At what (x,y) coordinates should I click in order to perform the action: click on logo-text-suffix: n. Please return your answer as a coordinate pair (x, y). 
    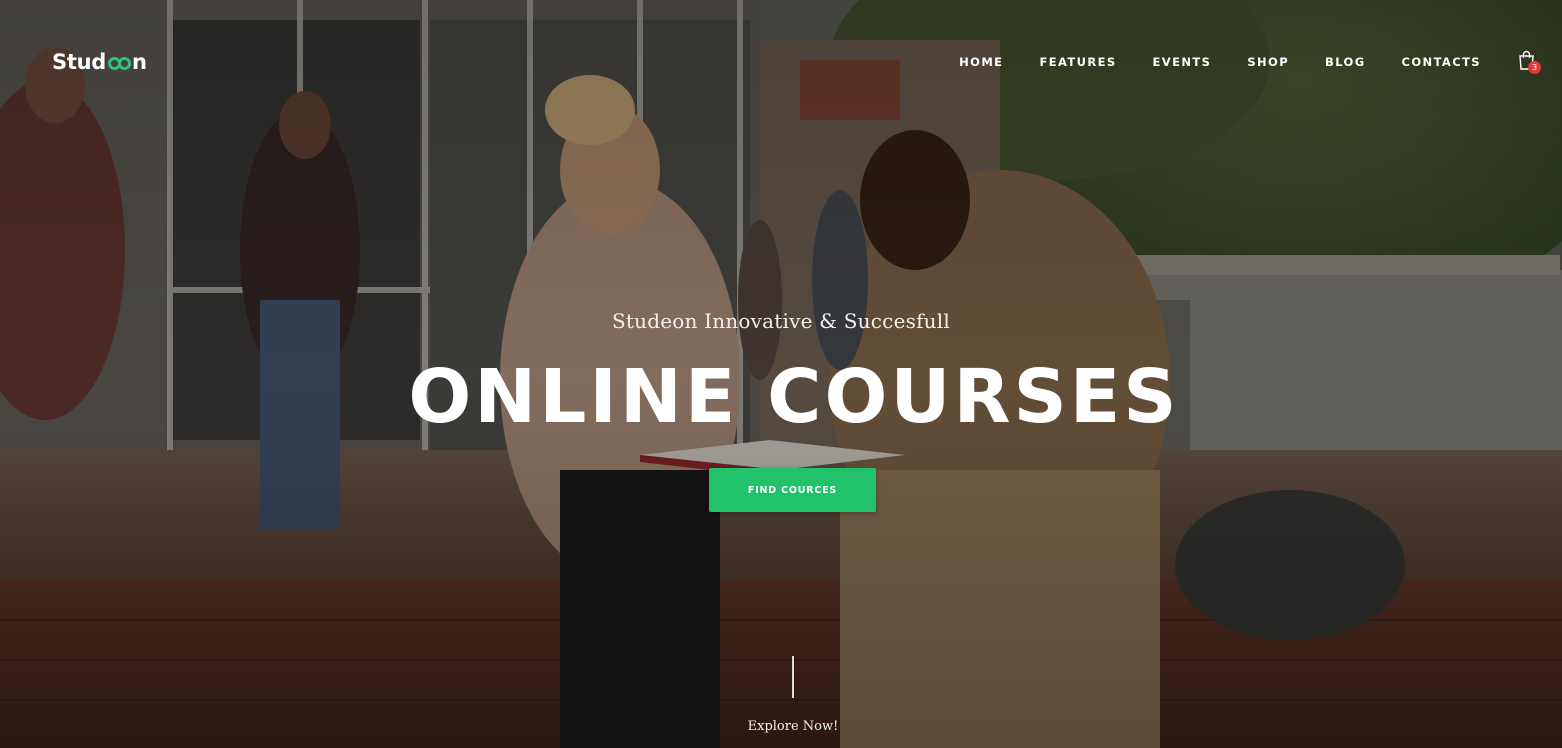
    Looking at the image, I should click on (139, 62).